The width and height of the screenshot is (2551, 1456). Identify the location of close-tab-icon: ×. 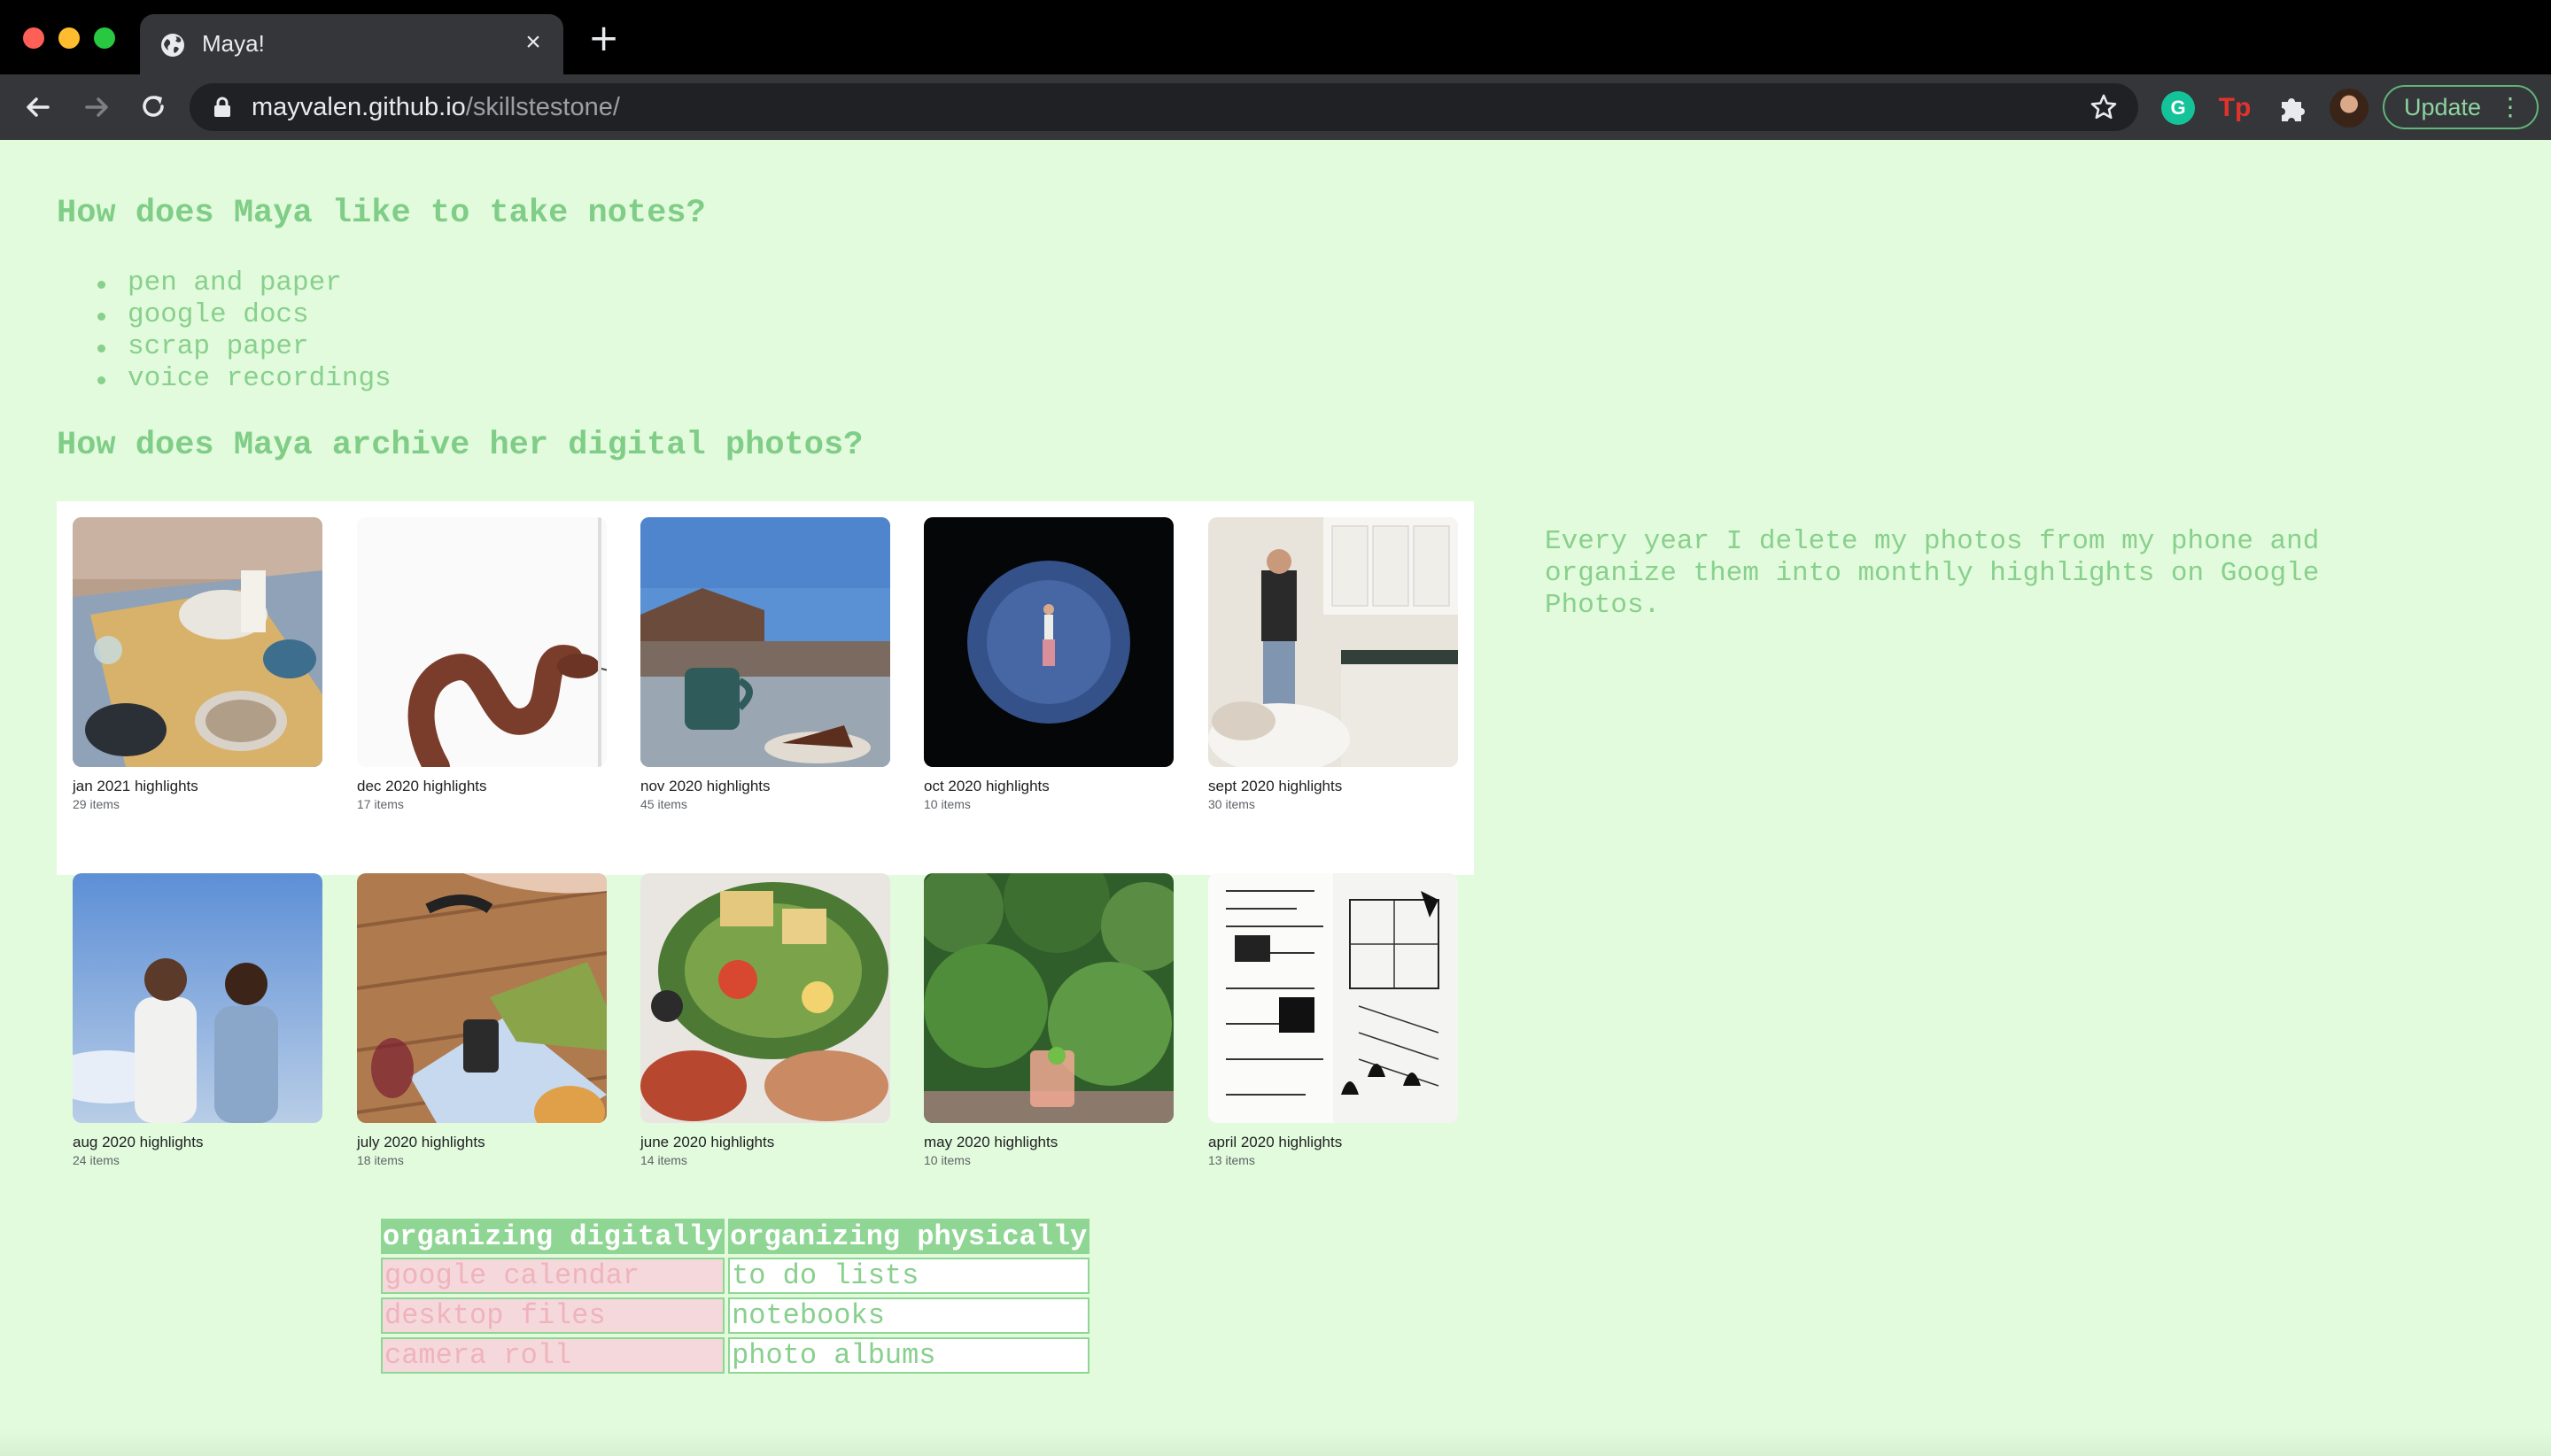
(533, 42).